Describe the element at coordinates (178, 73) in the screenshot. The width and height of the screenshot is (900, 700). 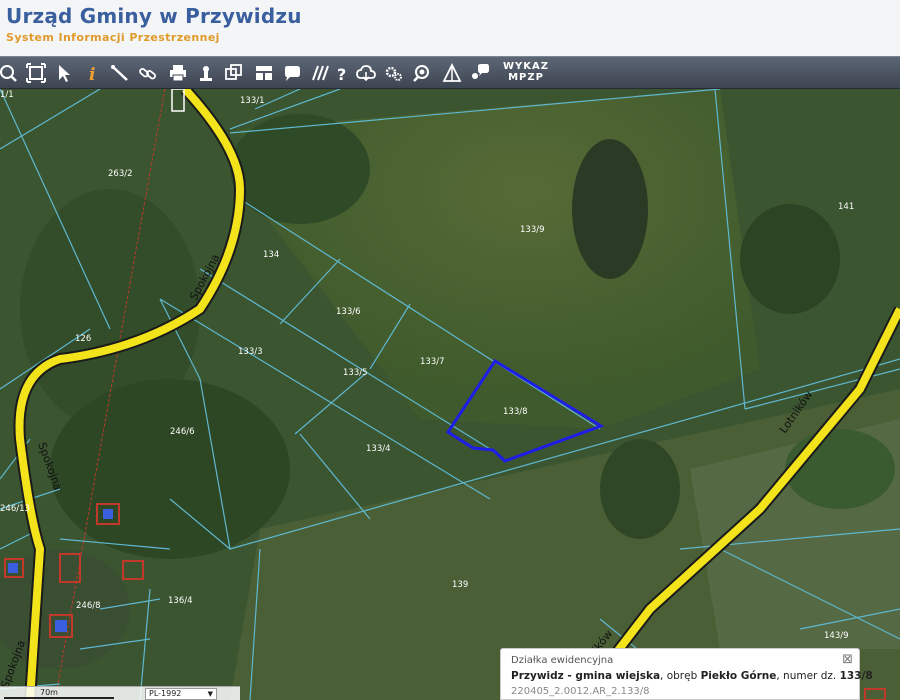
I see `print-icon` at that location.